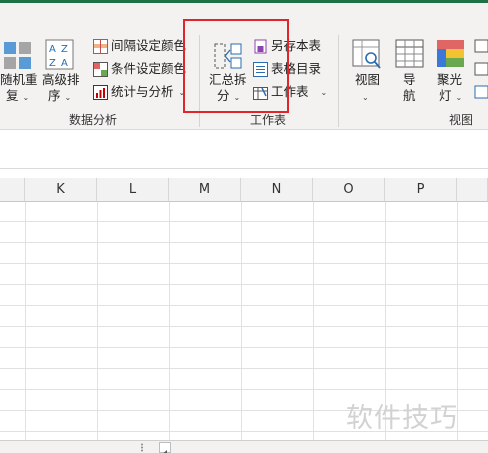 This screenshot has width=488, height=453. I want to click on worksheet-group-label: 工作表, so click(268, 120).